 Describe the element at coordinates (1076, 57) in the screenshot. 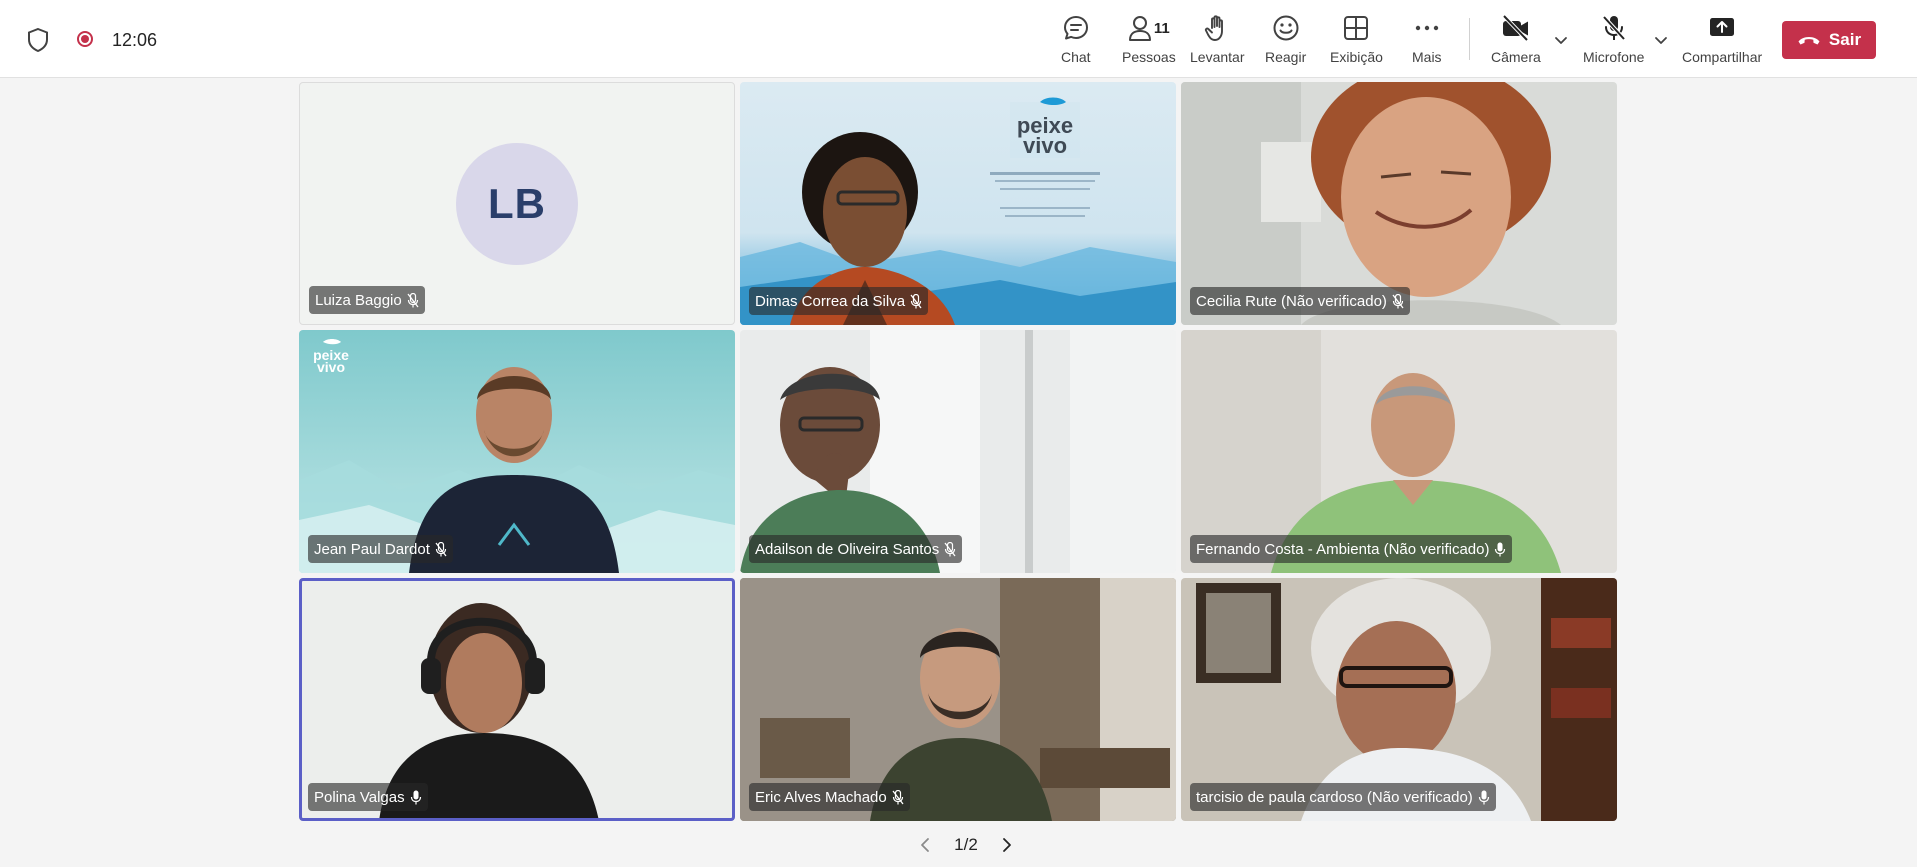

I see `chat-label: Chat` at that location.